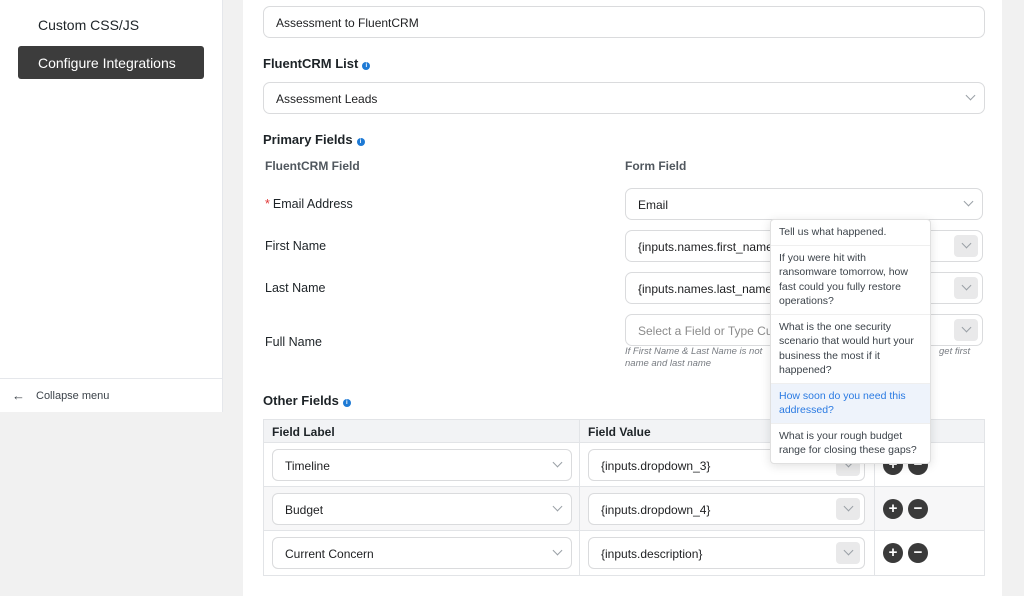 This screenshot has height=596, width=1024. Describe the element at coordinates (267, 204) in the screenshot. I see `required-marker: *` at that location.